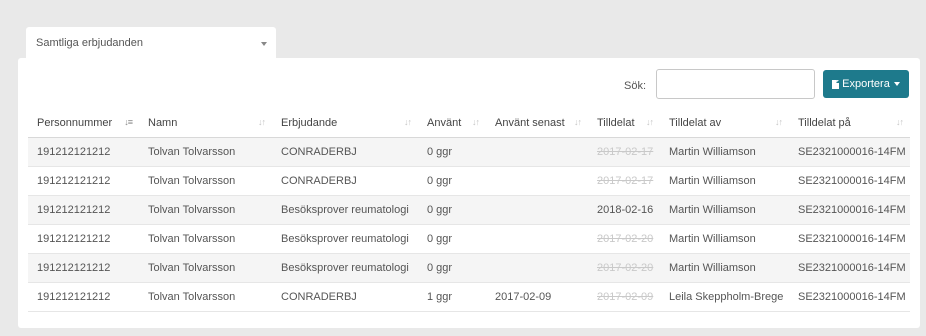  I want to click on column-header-tilldelat-pa: Tilldelat på ↓↑, so click(849, 123).